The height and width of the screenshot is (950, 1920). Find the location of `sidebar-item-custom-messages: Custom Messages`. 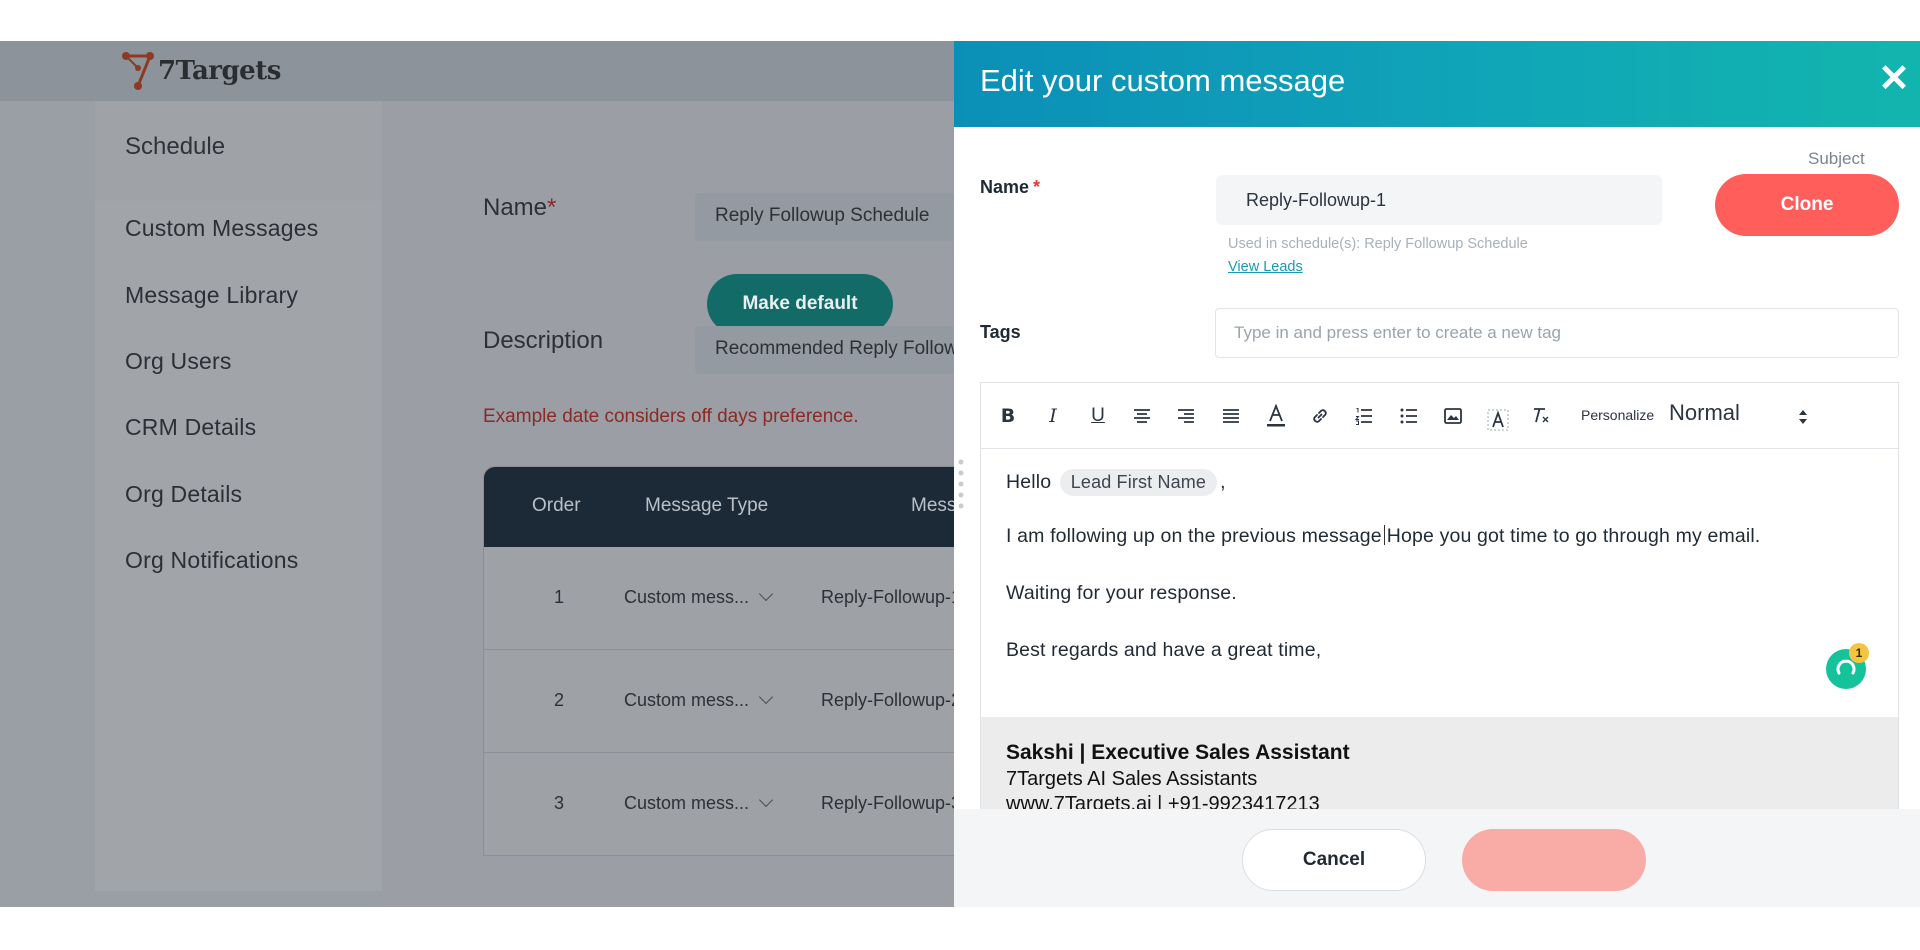

sidebar-item-custom-messages: Custom Messages is located at coordinates (221, 228).